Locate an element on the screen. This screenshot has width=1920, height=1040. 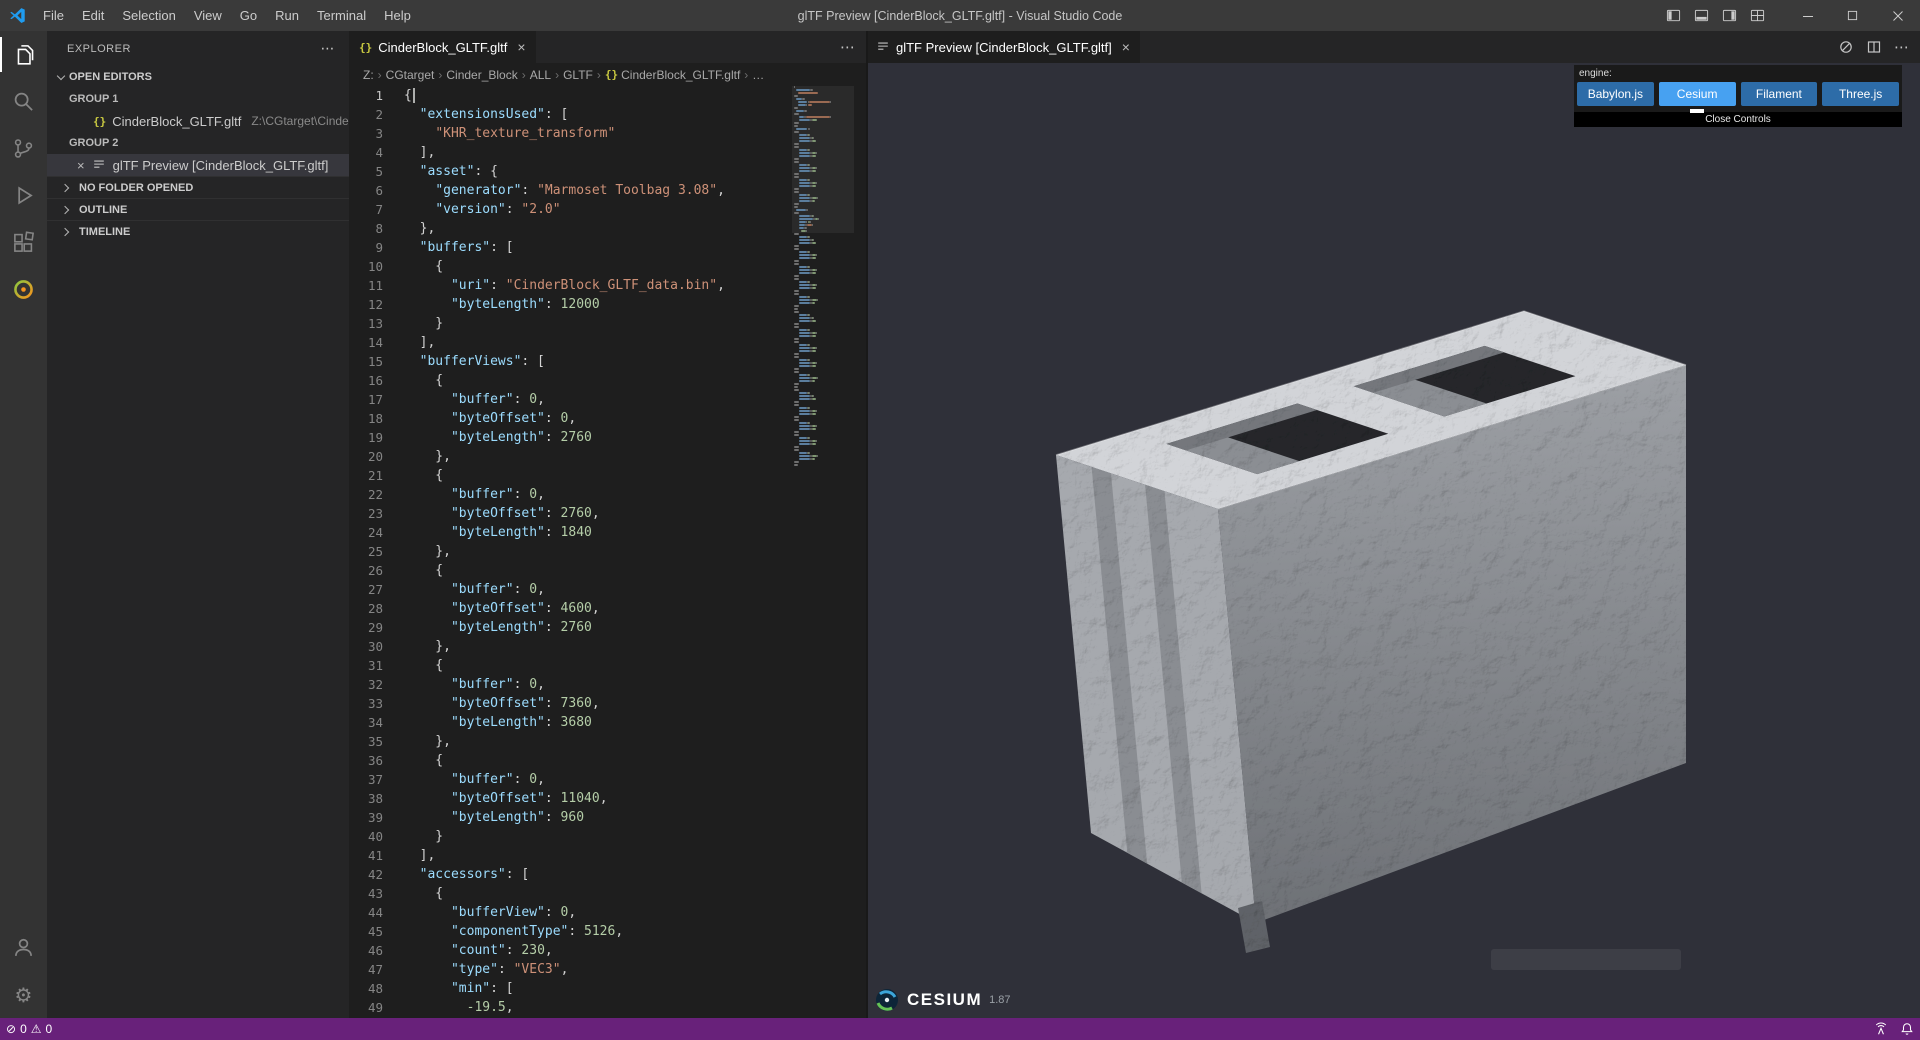
code-line: 39 "byteLength": 960 is located at coordinates (607, 817).